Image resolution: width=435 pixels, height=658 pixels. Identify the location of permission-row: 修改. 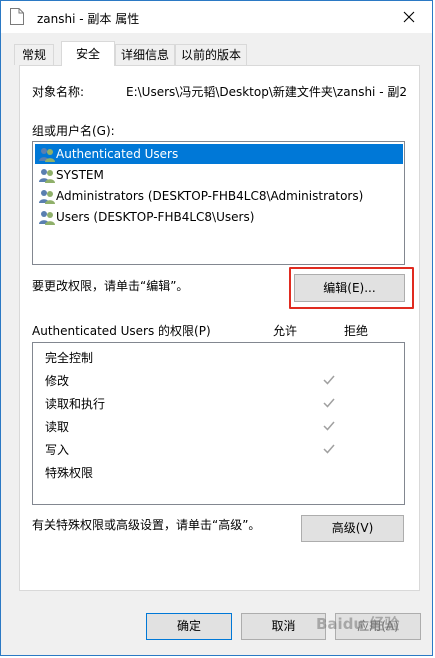
(215, 381).